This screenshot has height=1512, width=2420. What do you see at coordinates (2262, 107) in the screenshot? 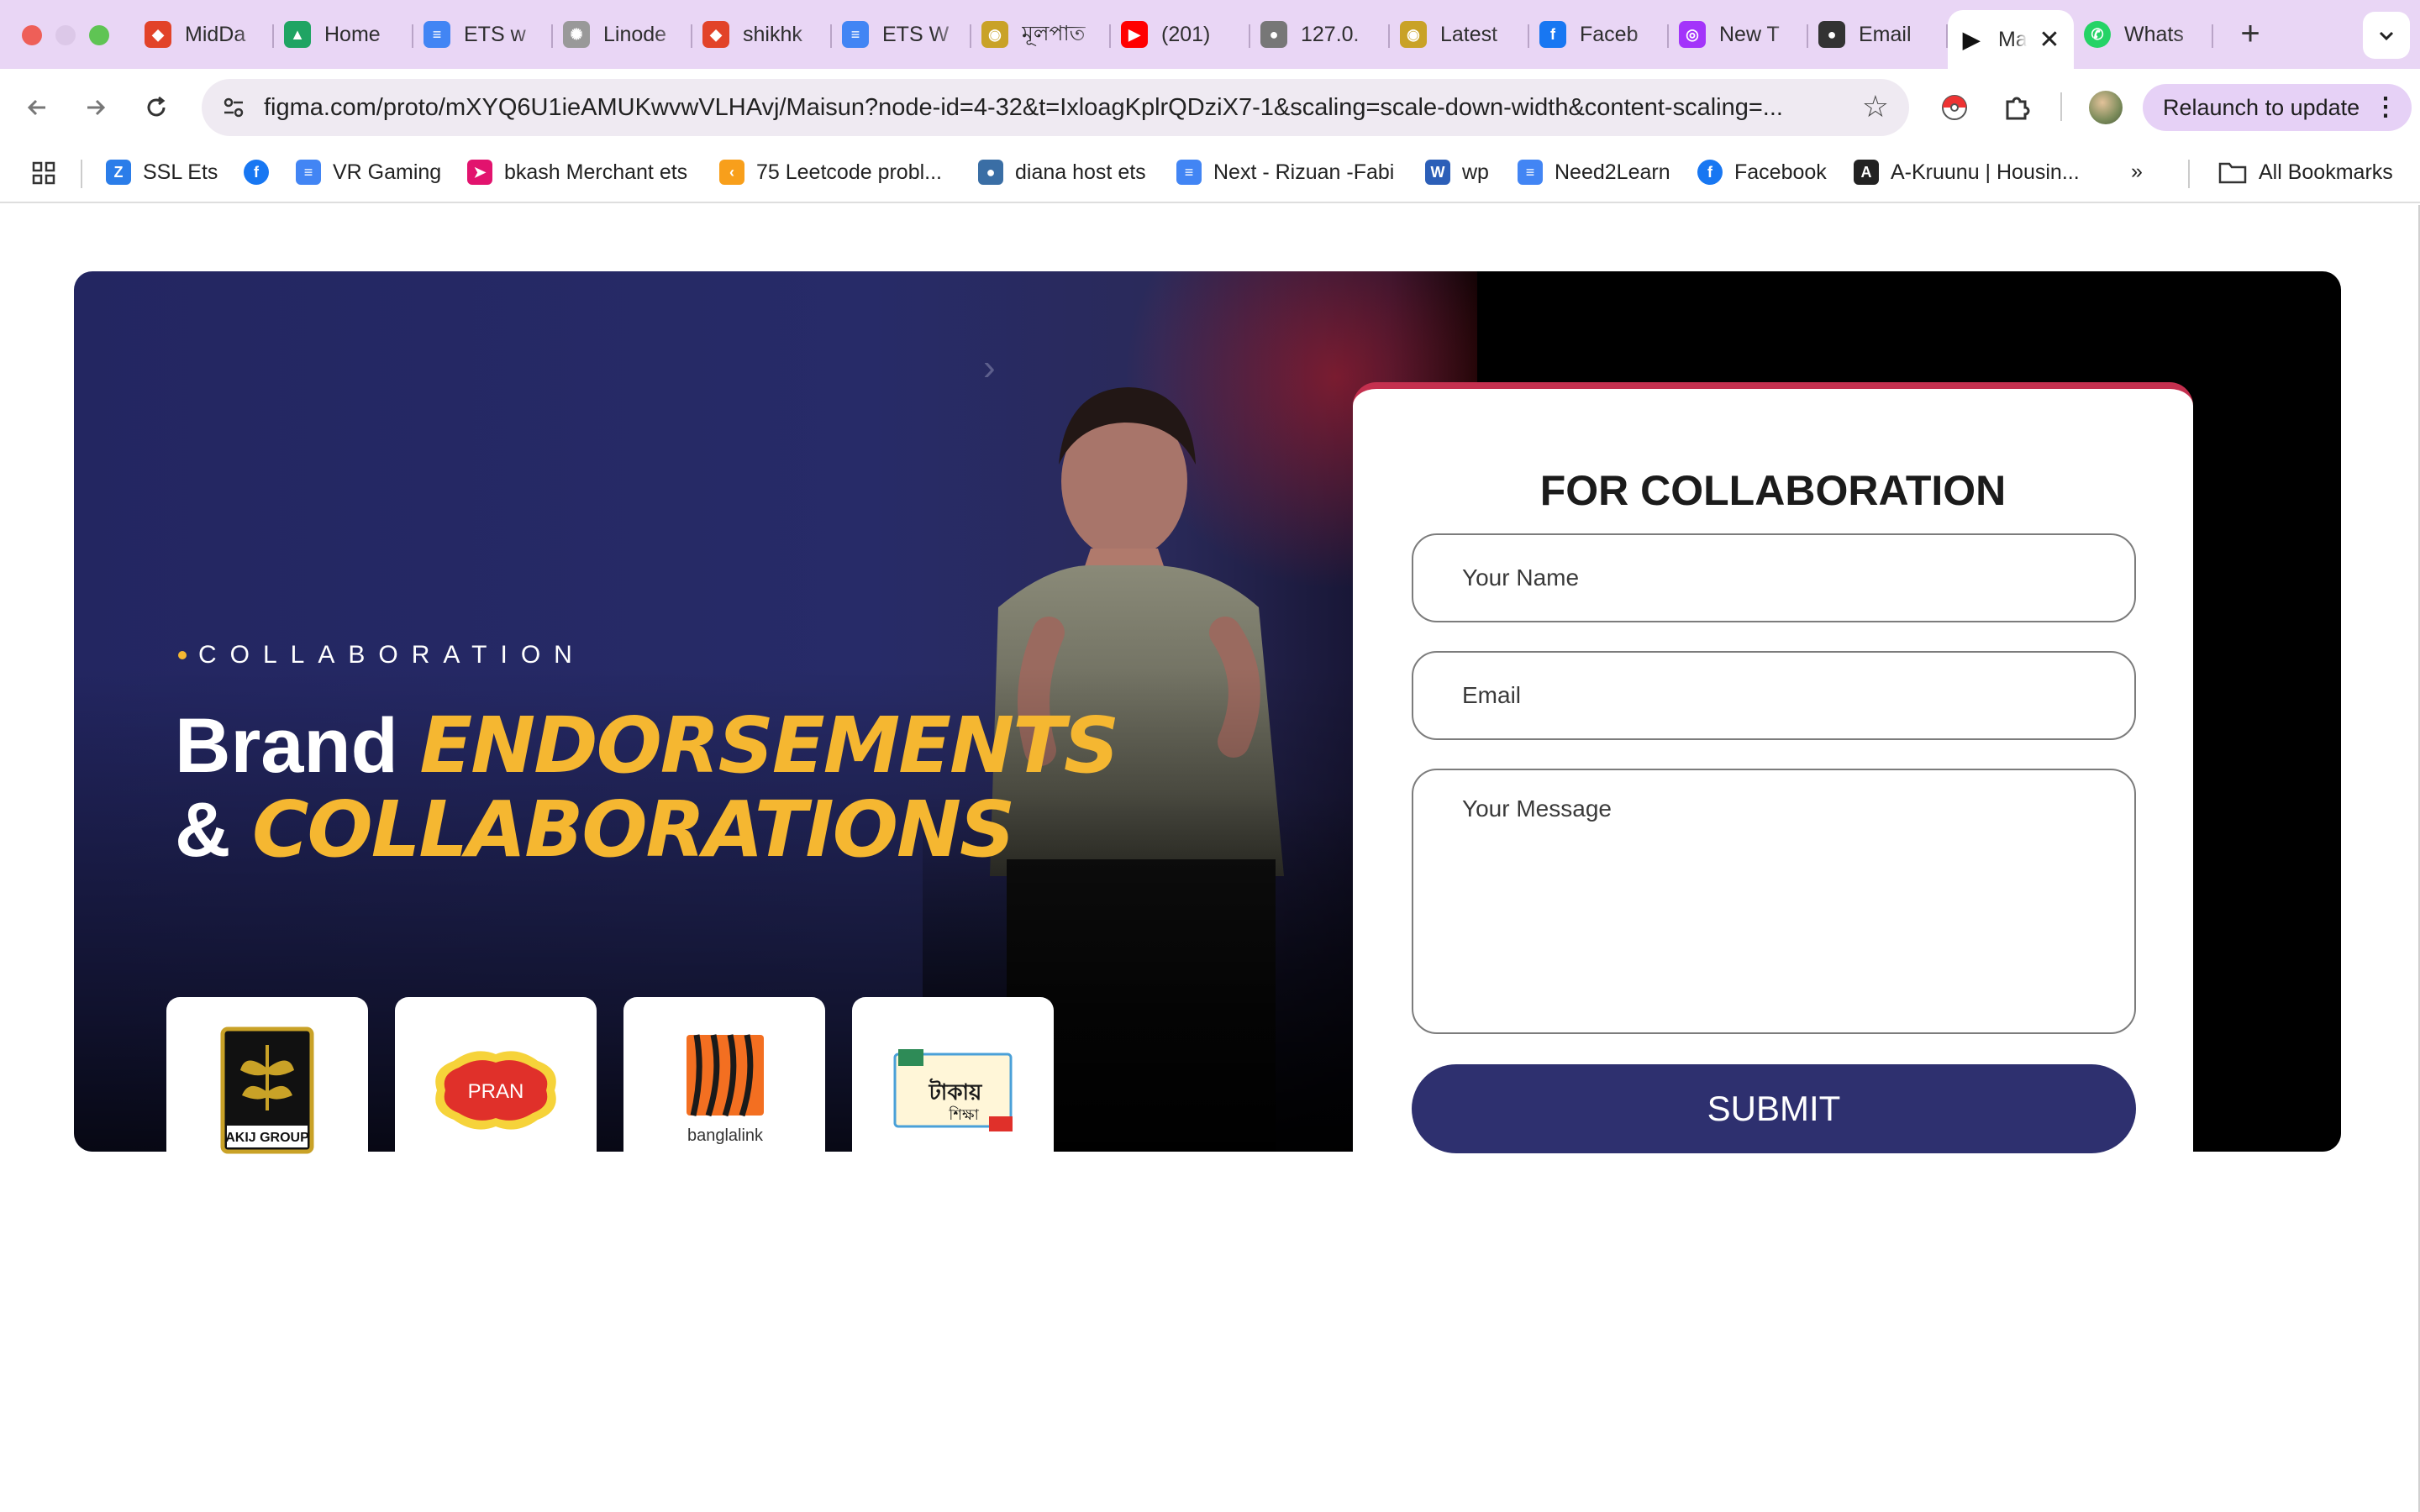
I see `relaunch-label: Relaunch to update` at bounding box center [2262, 107].